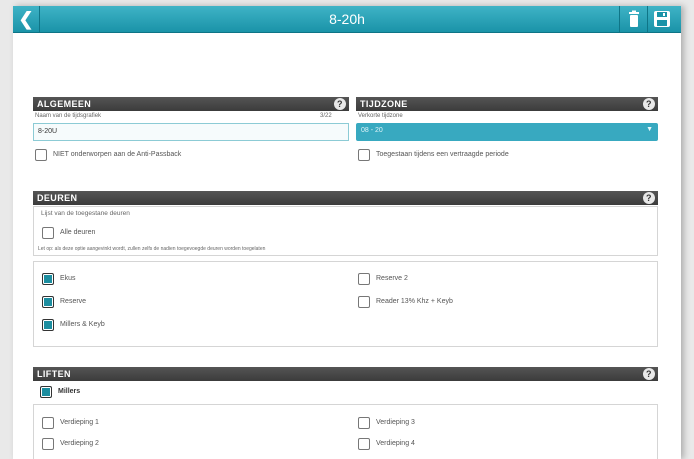  I want to click on door-checkbox-millers-keyb, so click(48, 325).